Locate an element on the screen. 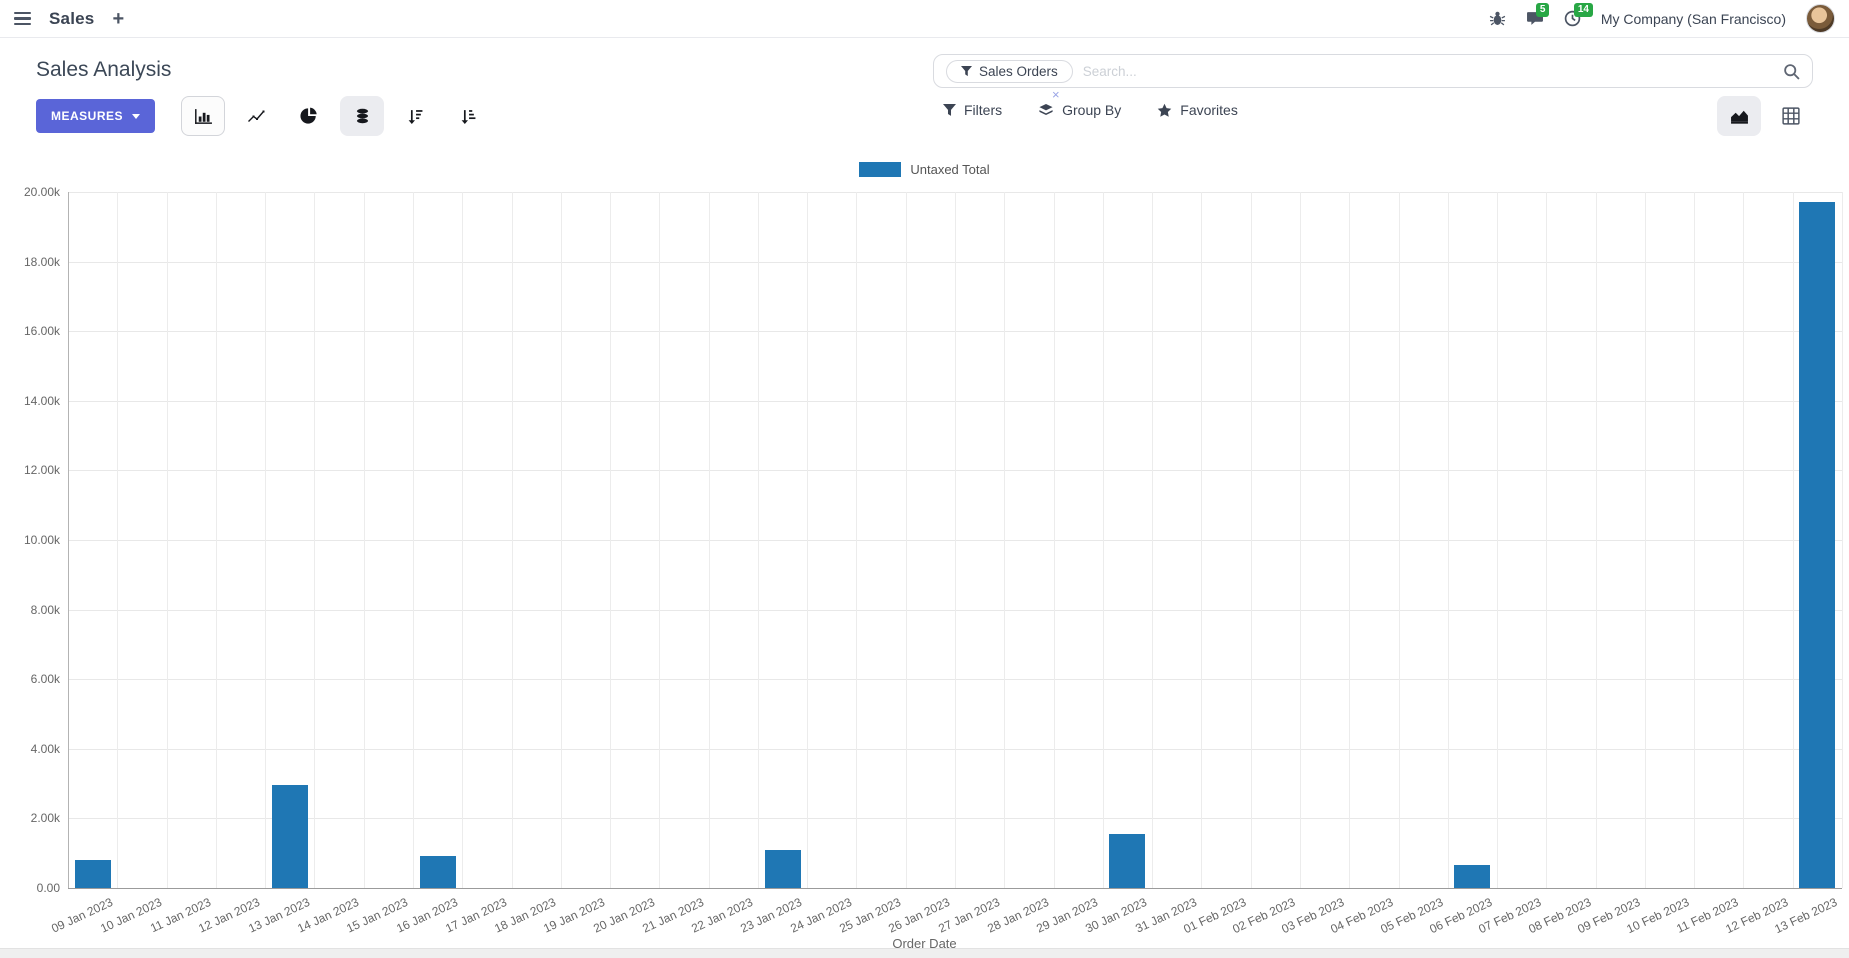 The image size is (1849, 958). area-chart-icon is located at coordinates (1739, 117).